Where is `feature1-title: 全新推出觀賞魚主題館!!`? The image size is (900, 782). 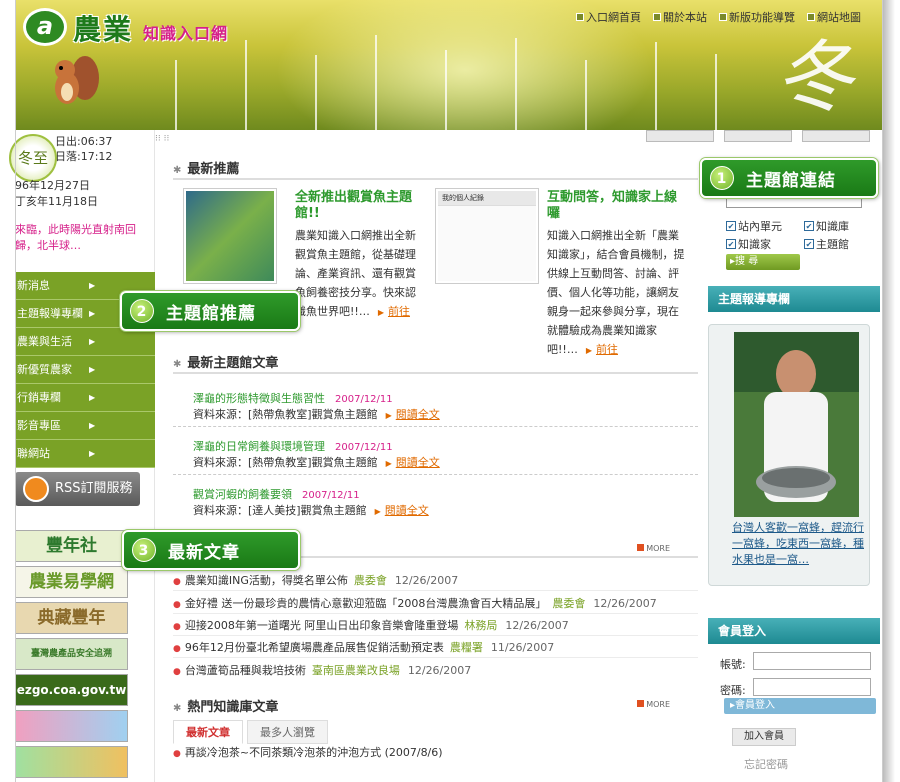
feature1-title: 全新推出觀賞魚主題館!! is located at coordinates (355, 206).